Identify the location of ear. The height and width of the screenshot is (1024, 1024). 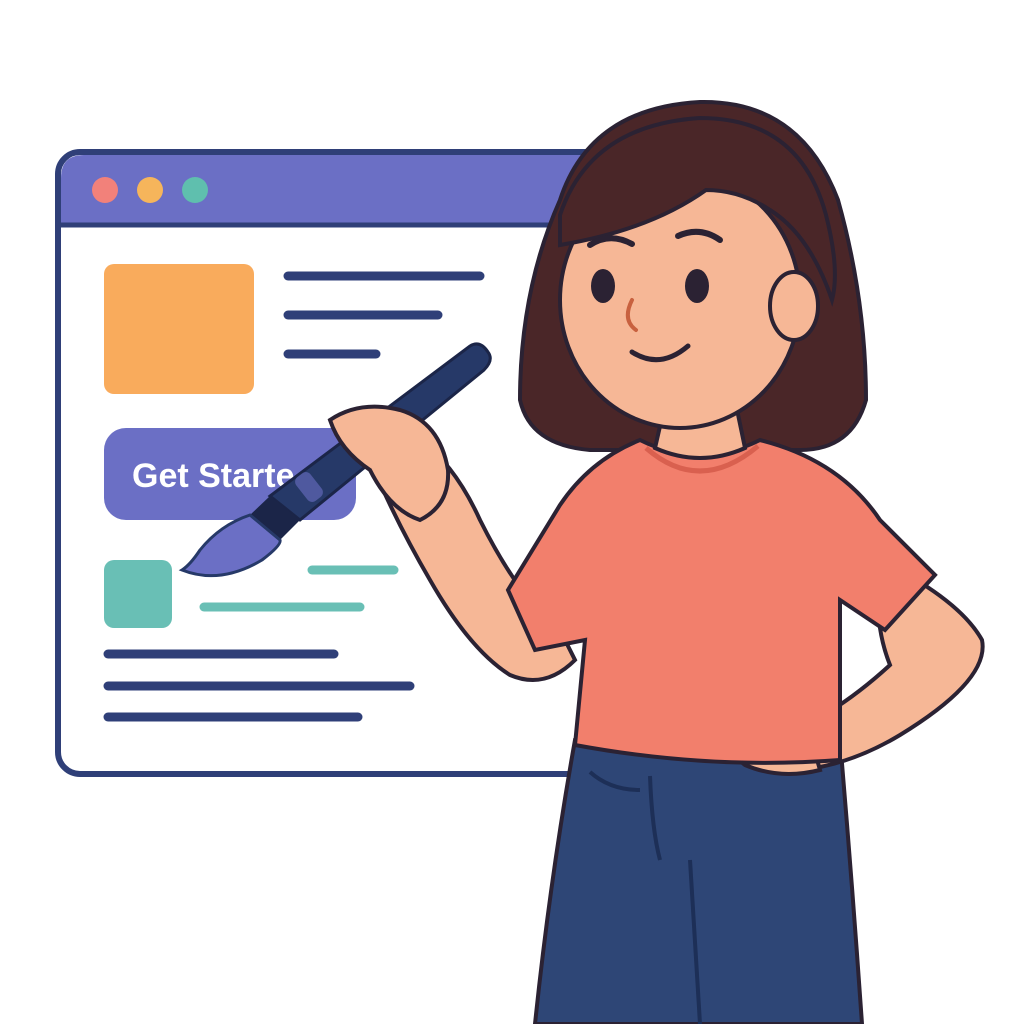
(794, 306).